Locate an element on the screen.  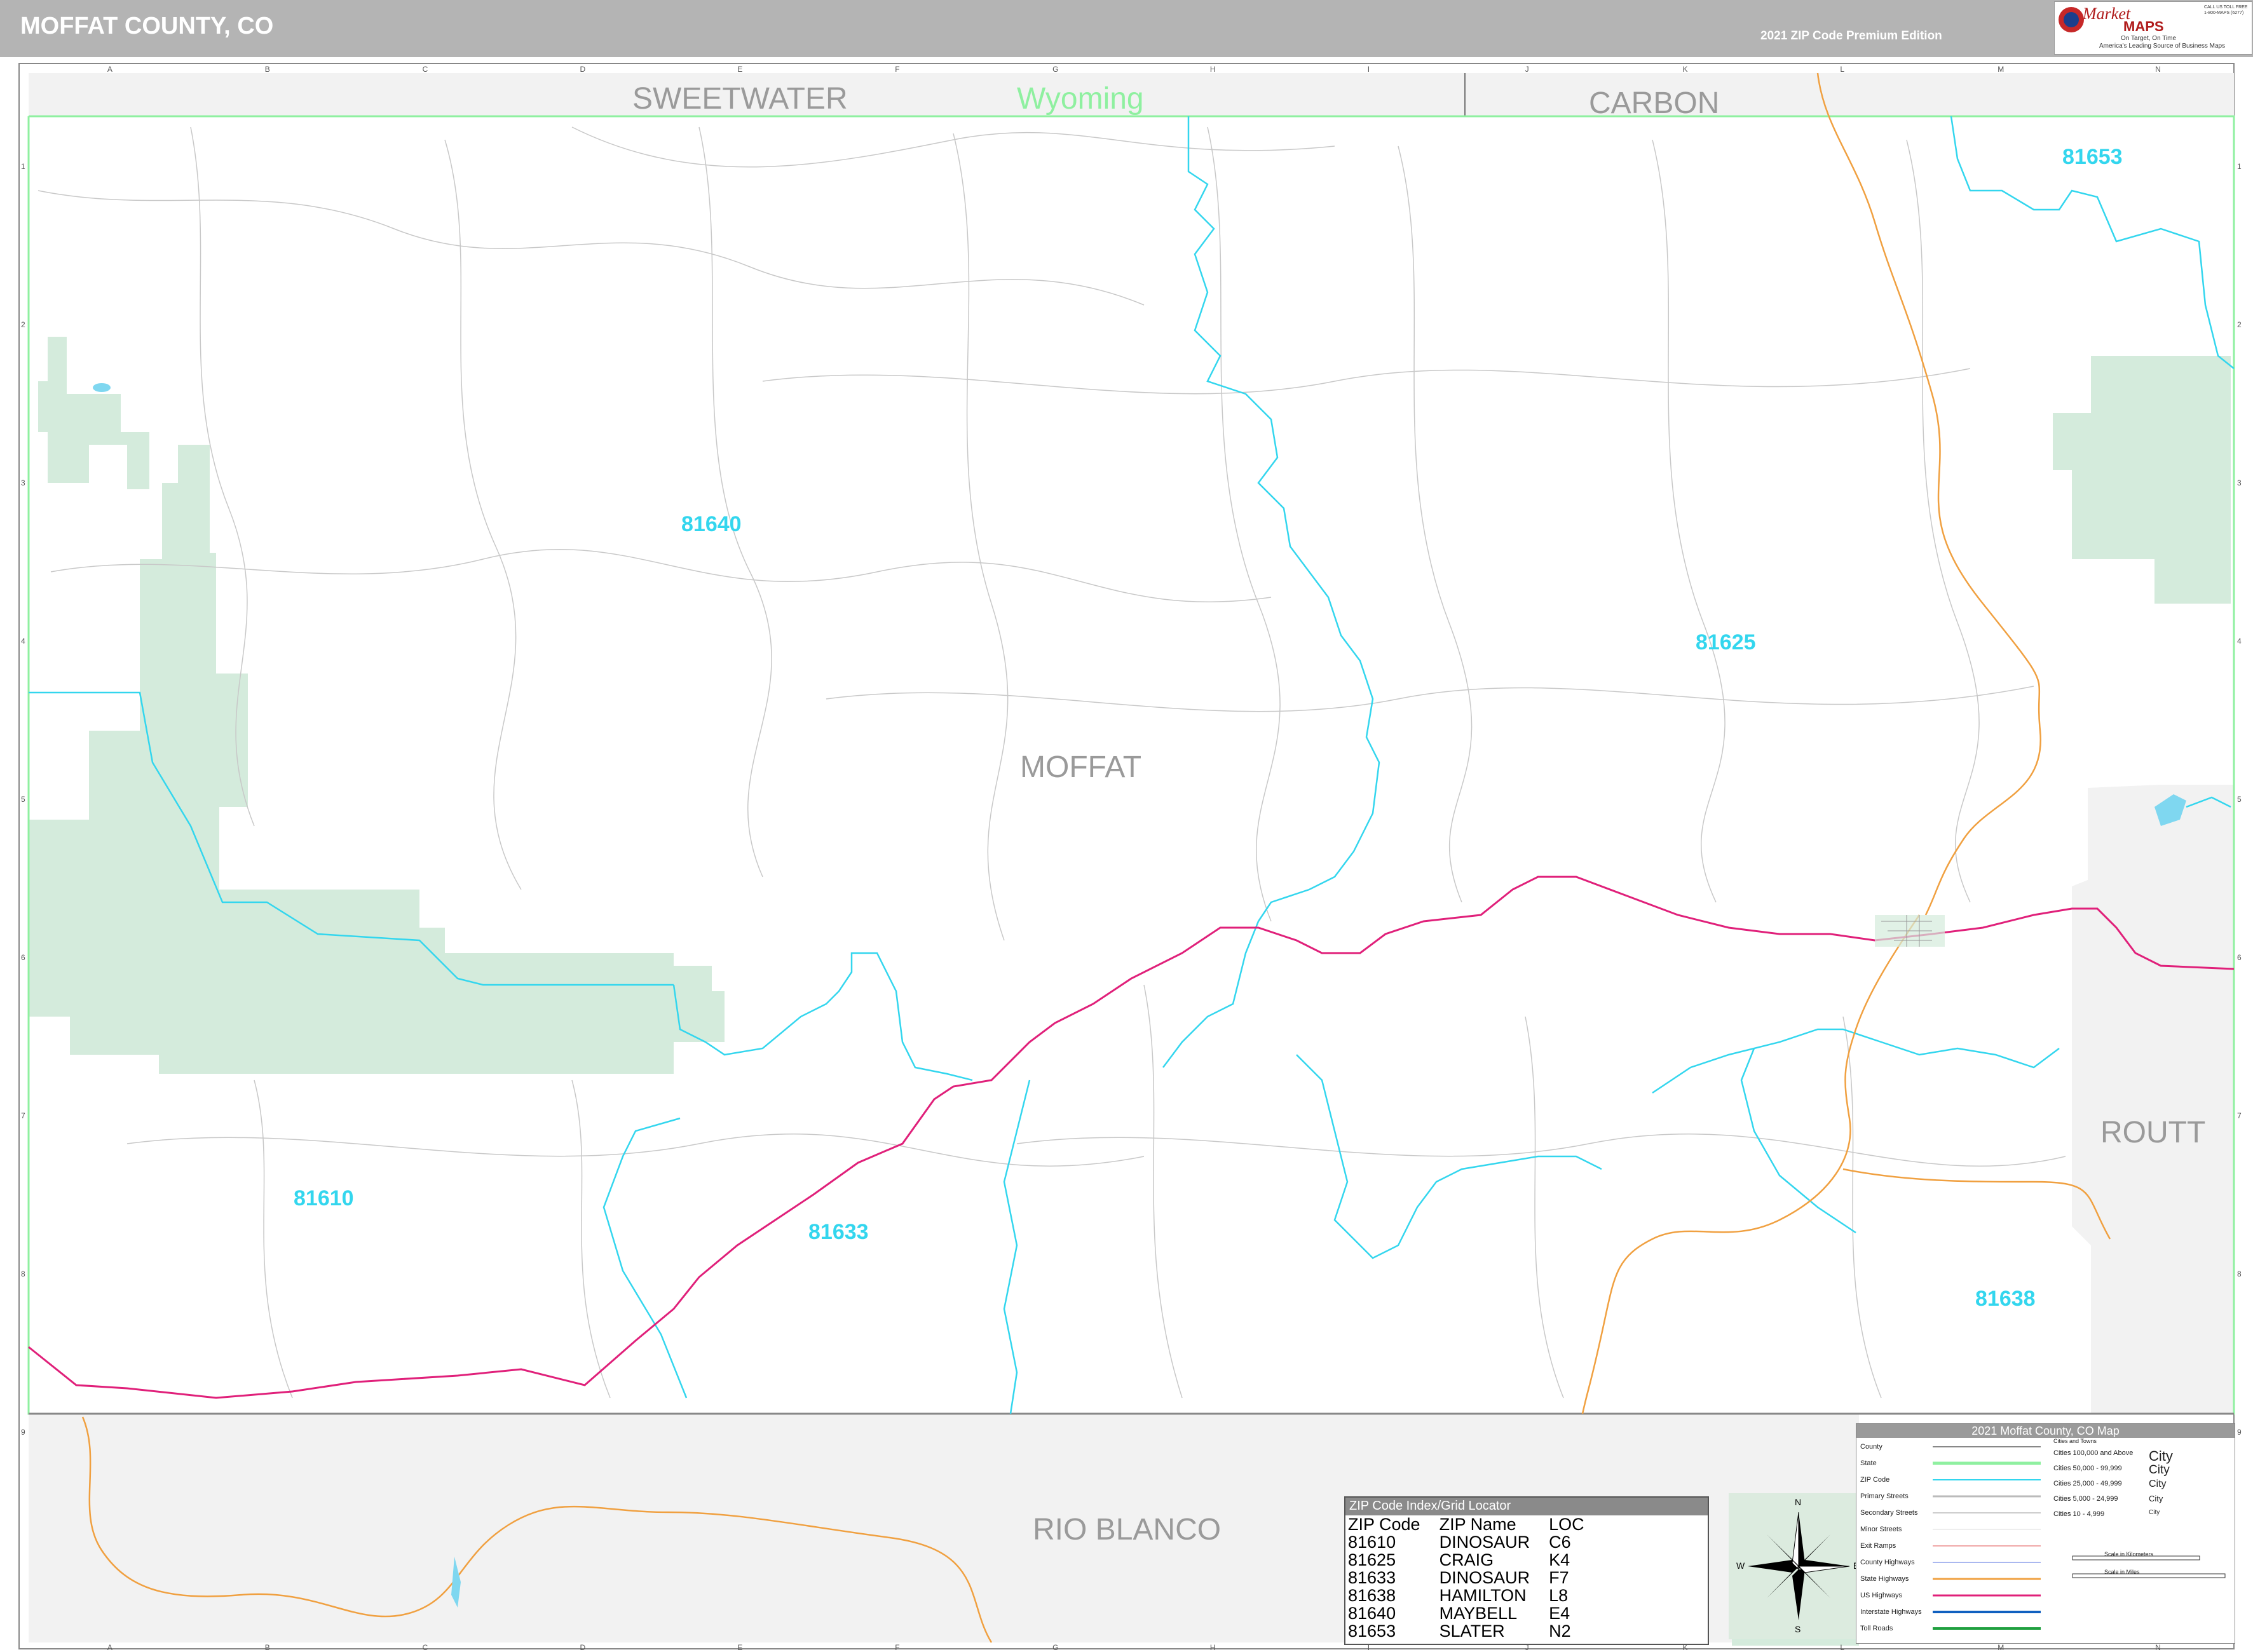
logo-tagline: On Target, On Time is located at coordinates (2149, 39).